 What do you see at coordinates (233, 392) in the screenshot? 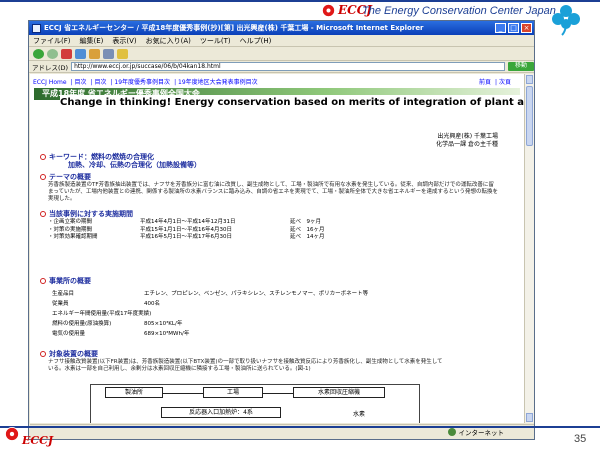
I see `plant-box: 工場` at bounding box center [233, 392].